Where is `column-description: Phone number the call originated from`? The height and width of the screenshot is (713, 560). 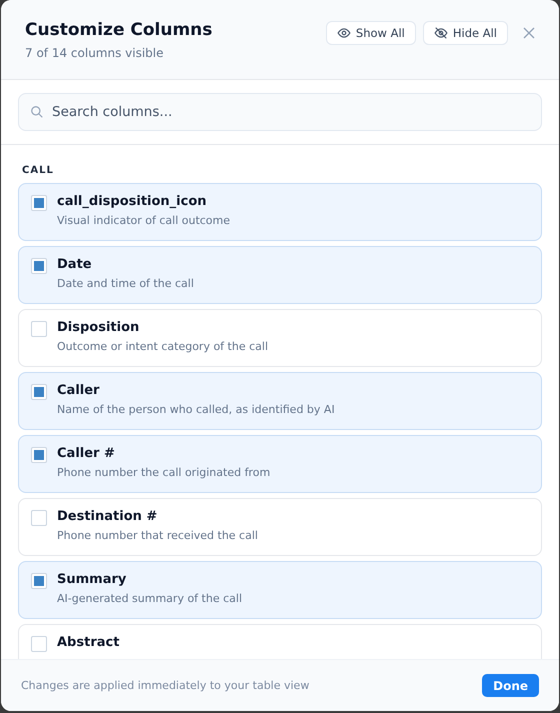 column-description: Phone number the call originated from is located at coordinates (163, 472).